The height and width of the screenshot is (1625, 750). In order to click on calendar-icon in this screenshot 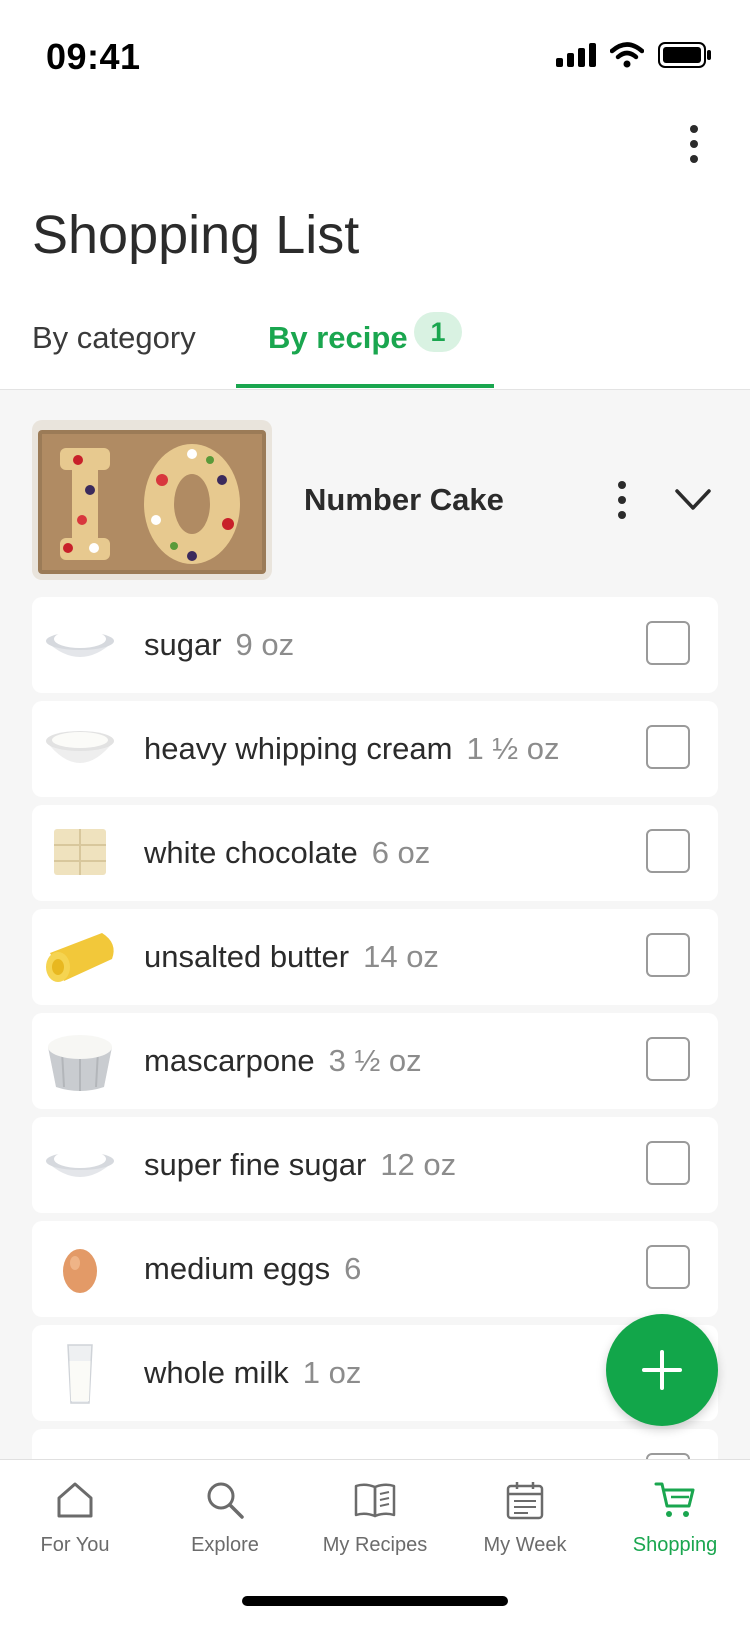, I will do `click(525, 1501)`.